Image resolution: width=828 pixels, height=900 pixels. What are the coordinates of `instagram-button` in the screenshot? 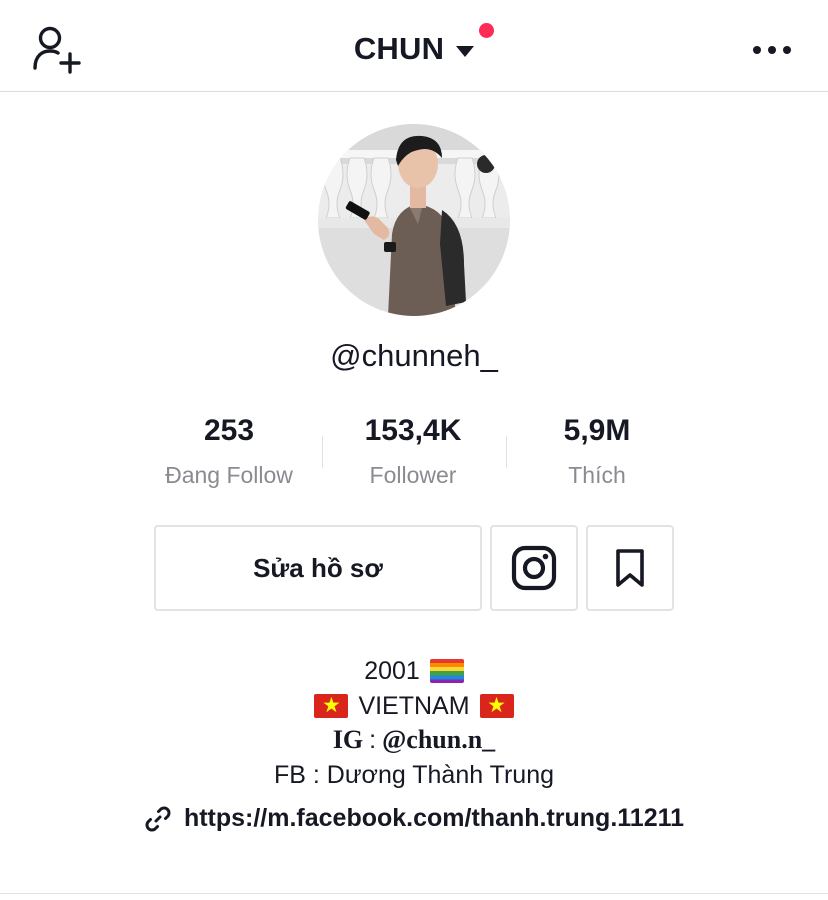 It's located at (534, 568).